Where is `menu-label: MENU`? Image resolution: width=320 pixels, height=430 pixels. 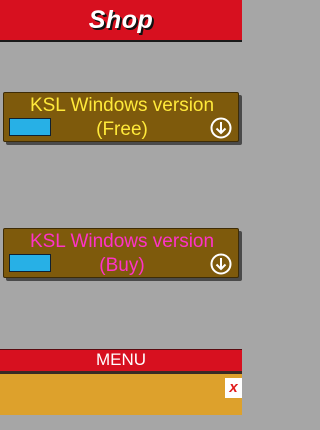
menu-label: MENU is located at coordinates (121, 359).